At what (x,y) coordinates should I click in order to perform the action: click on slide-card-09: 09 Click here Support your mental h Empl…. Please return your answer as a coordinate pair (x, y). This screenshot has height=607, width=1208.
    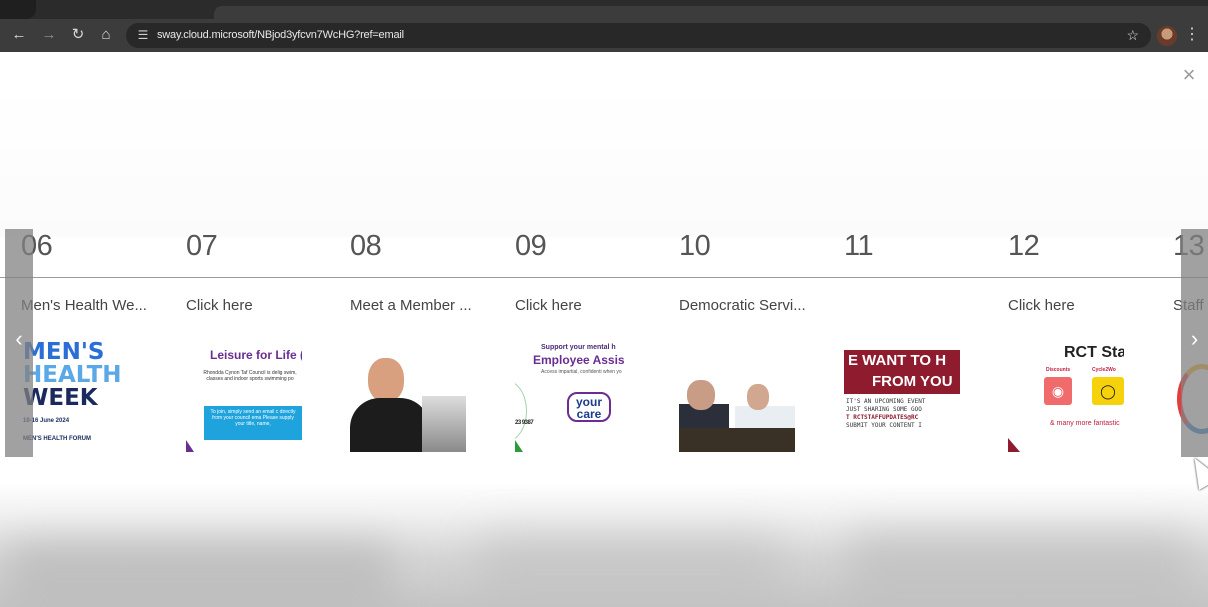
    Looking at the image, I should click on (597, 262).